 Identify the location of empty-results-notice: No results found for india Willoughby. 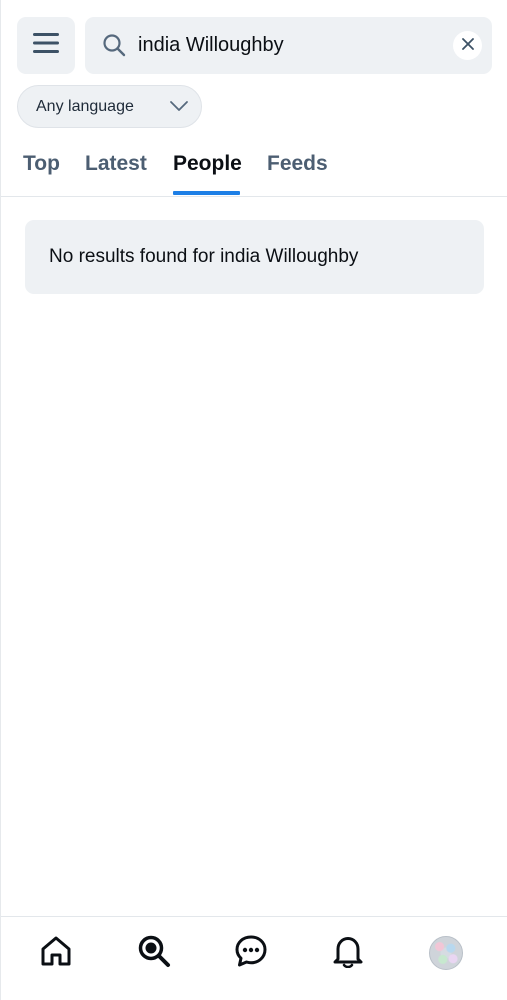
(254, 257).